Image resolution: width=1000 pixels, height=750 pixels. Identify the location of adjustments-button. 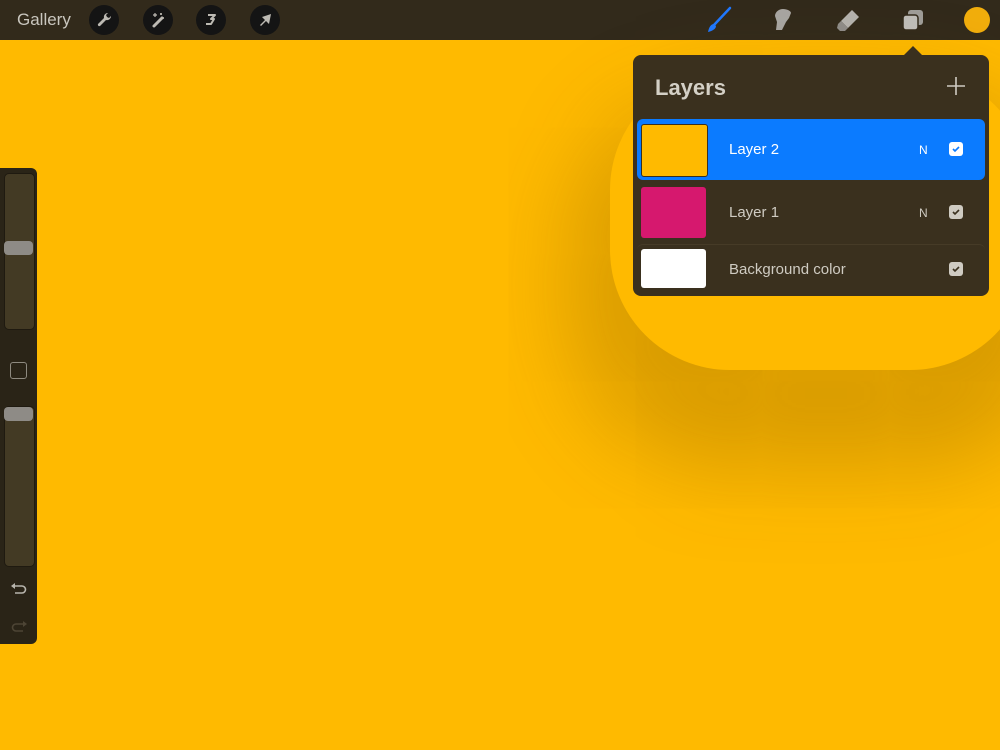
(158, 20).